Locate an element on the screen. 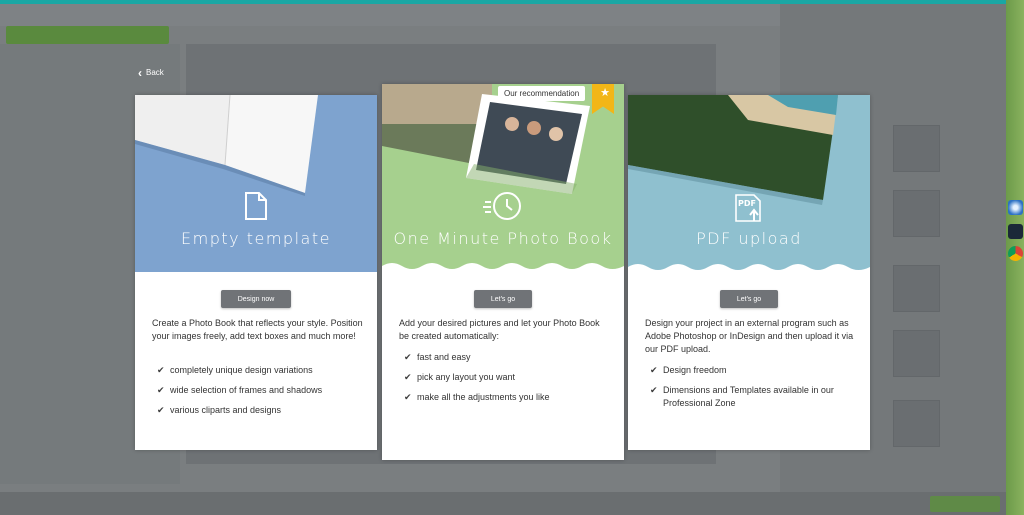 Image resolution: width=1024 pixels, height=515 pixels. card-title: PDF upload is located at coordinates (749, 238).